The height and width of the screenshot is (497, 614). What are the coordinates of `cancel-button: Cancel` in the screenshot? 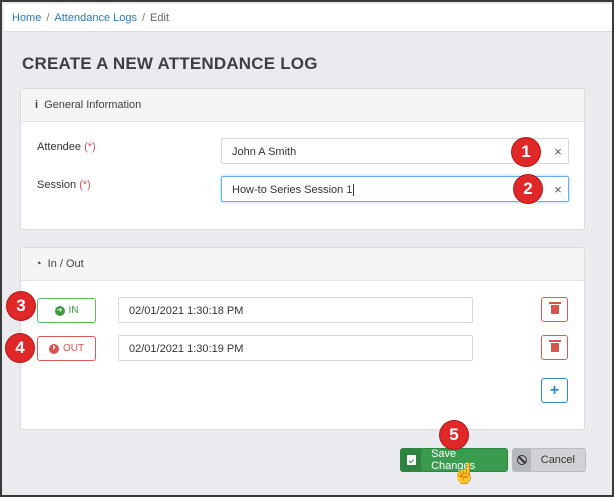 It's located at (549, 460).